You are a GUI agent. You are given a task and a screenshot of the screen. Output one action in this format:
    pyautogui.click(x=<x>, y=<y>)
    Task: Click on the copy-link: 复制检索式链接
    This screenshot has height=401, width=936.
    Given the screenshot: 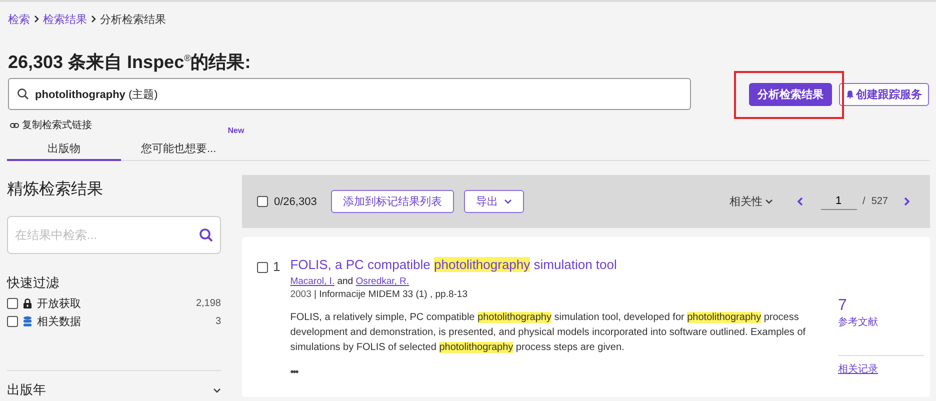 What is the action you would take?
    pyautogui.click(x=51, y=125)
    